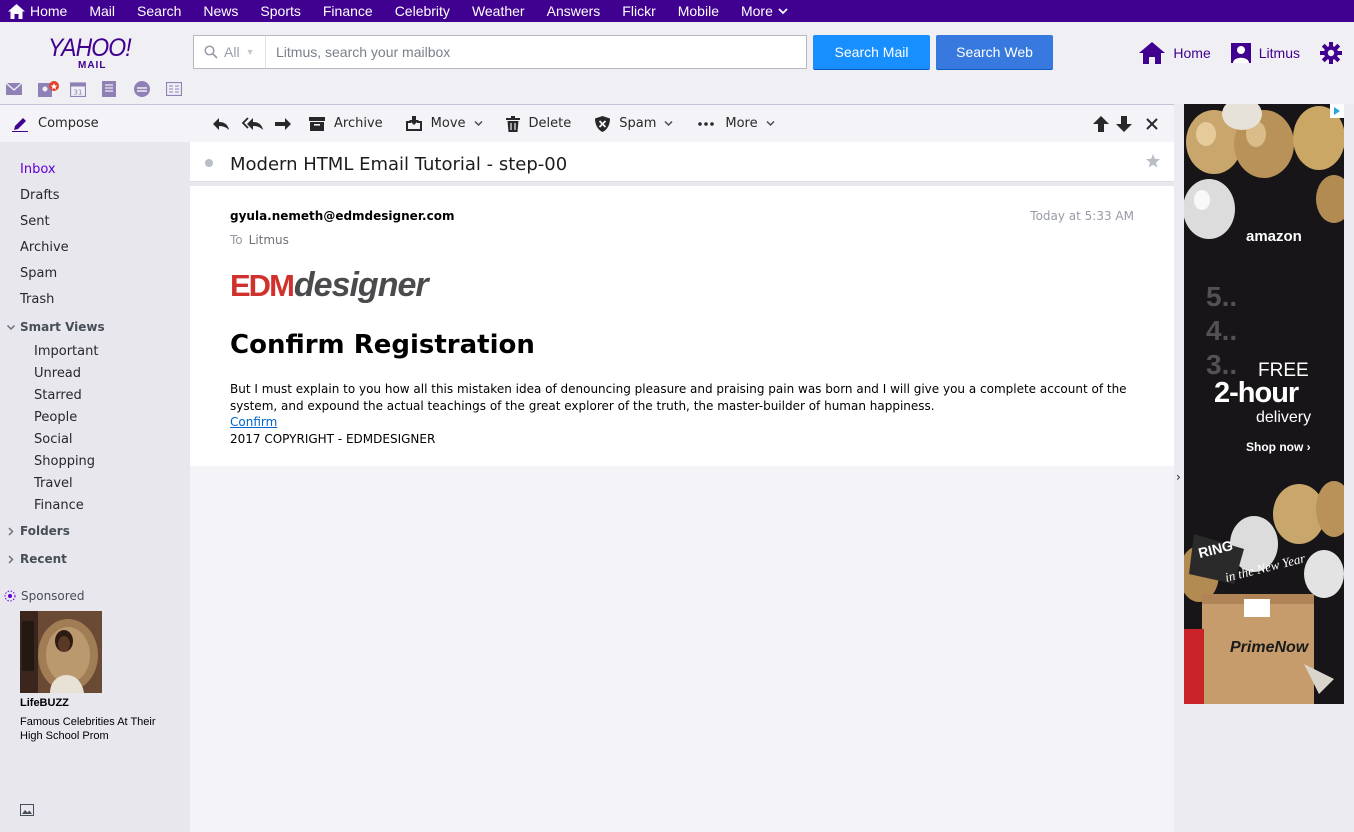 The width and height of the screenshot is (1354, 832). Describe the element at coordinates (1152, 124) in the screenshot. I see `close-message-button` at that location.